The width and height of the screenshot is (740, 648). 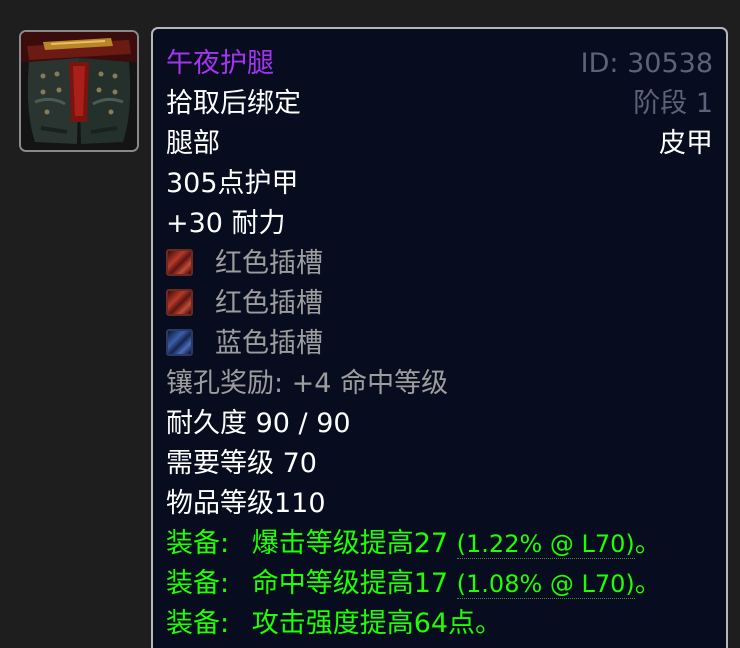 What do you see at coordinates (246, 503) in the screenshot?
I see `item-level-text: 物品等级110` at bounding box center [246, 503].